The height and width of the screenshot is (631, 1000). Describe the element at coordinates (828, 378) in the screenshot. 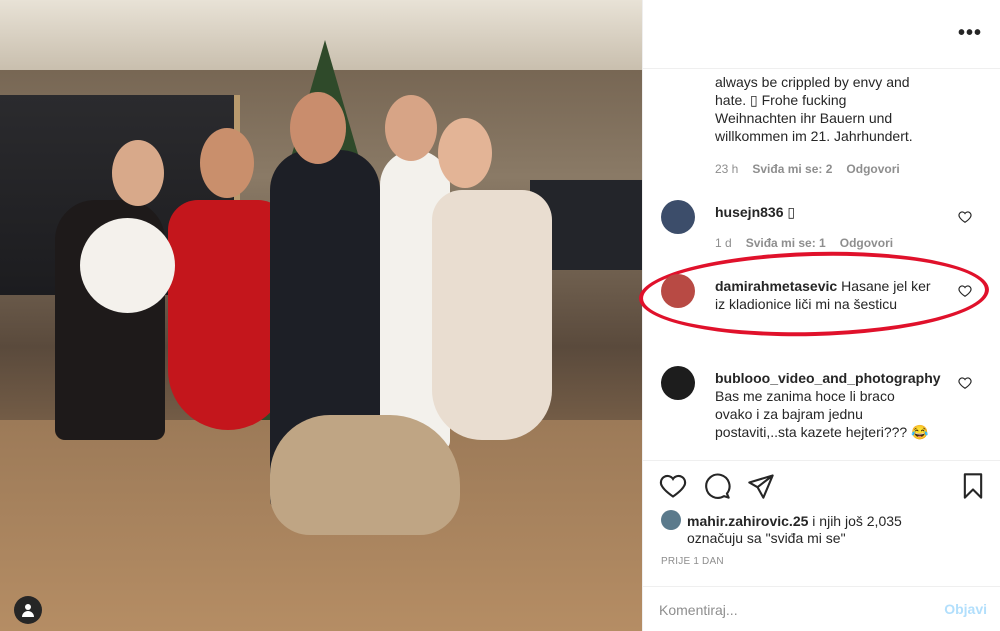

I see `comment-username: bublooo_video_and_photography` at that location.